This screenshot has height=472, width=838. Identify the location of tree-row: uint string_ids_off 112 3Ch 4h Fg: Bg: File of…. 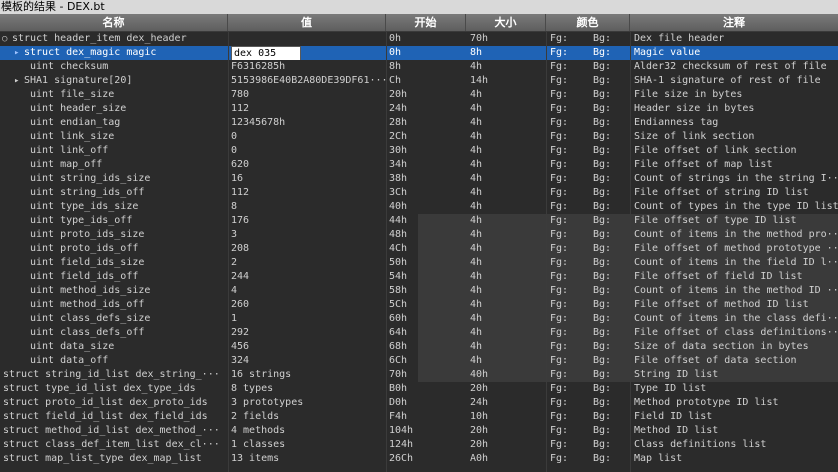
(419, 193).